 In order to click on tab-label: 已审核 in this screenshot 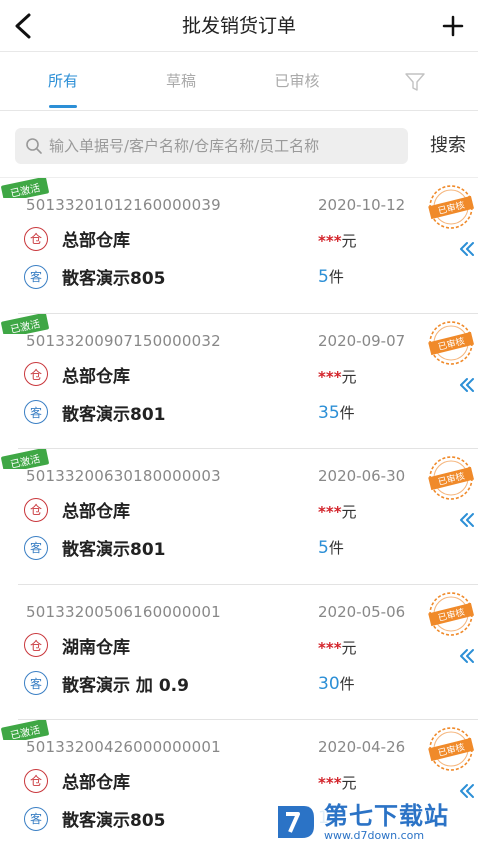, I will do `click(297, 81)`.